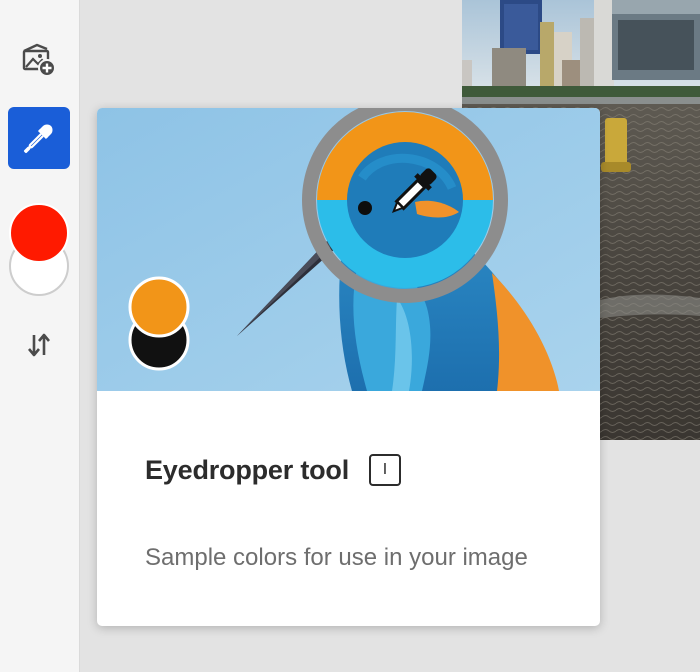 This screenshot has width=700, height=672. Describe the element at coordinates (336, 557) in the screenshot. I see `tooltip-description: Sample colors for use in your image` at that location.